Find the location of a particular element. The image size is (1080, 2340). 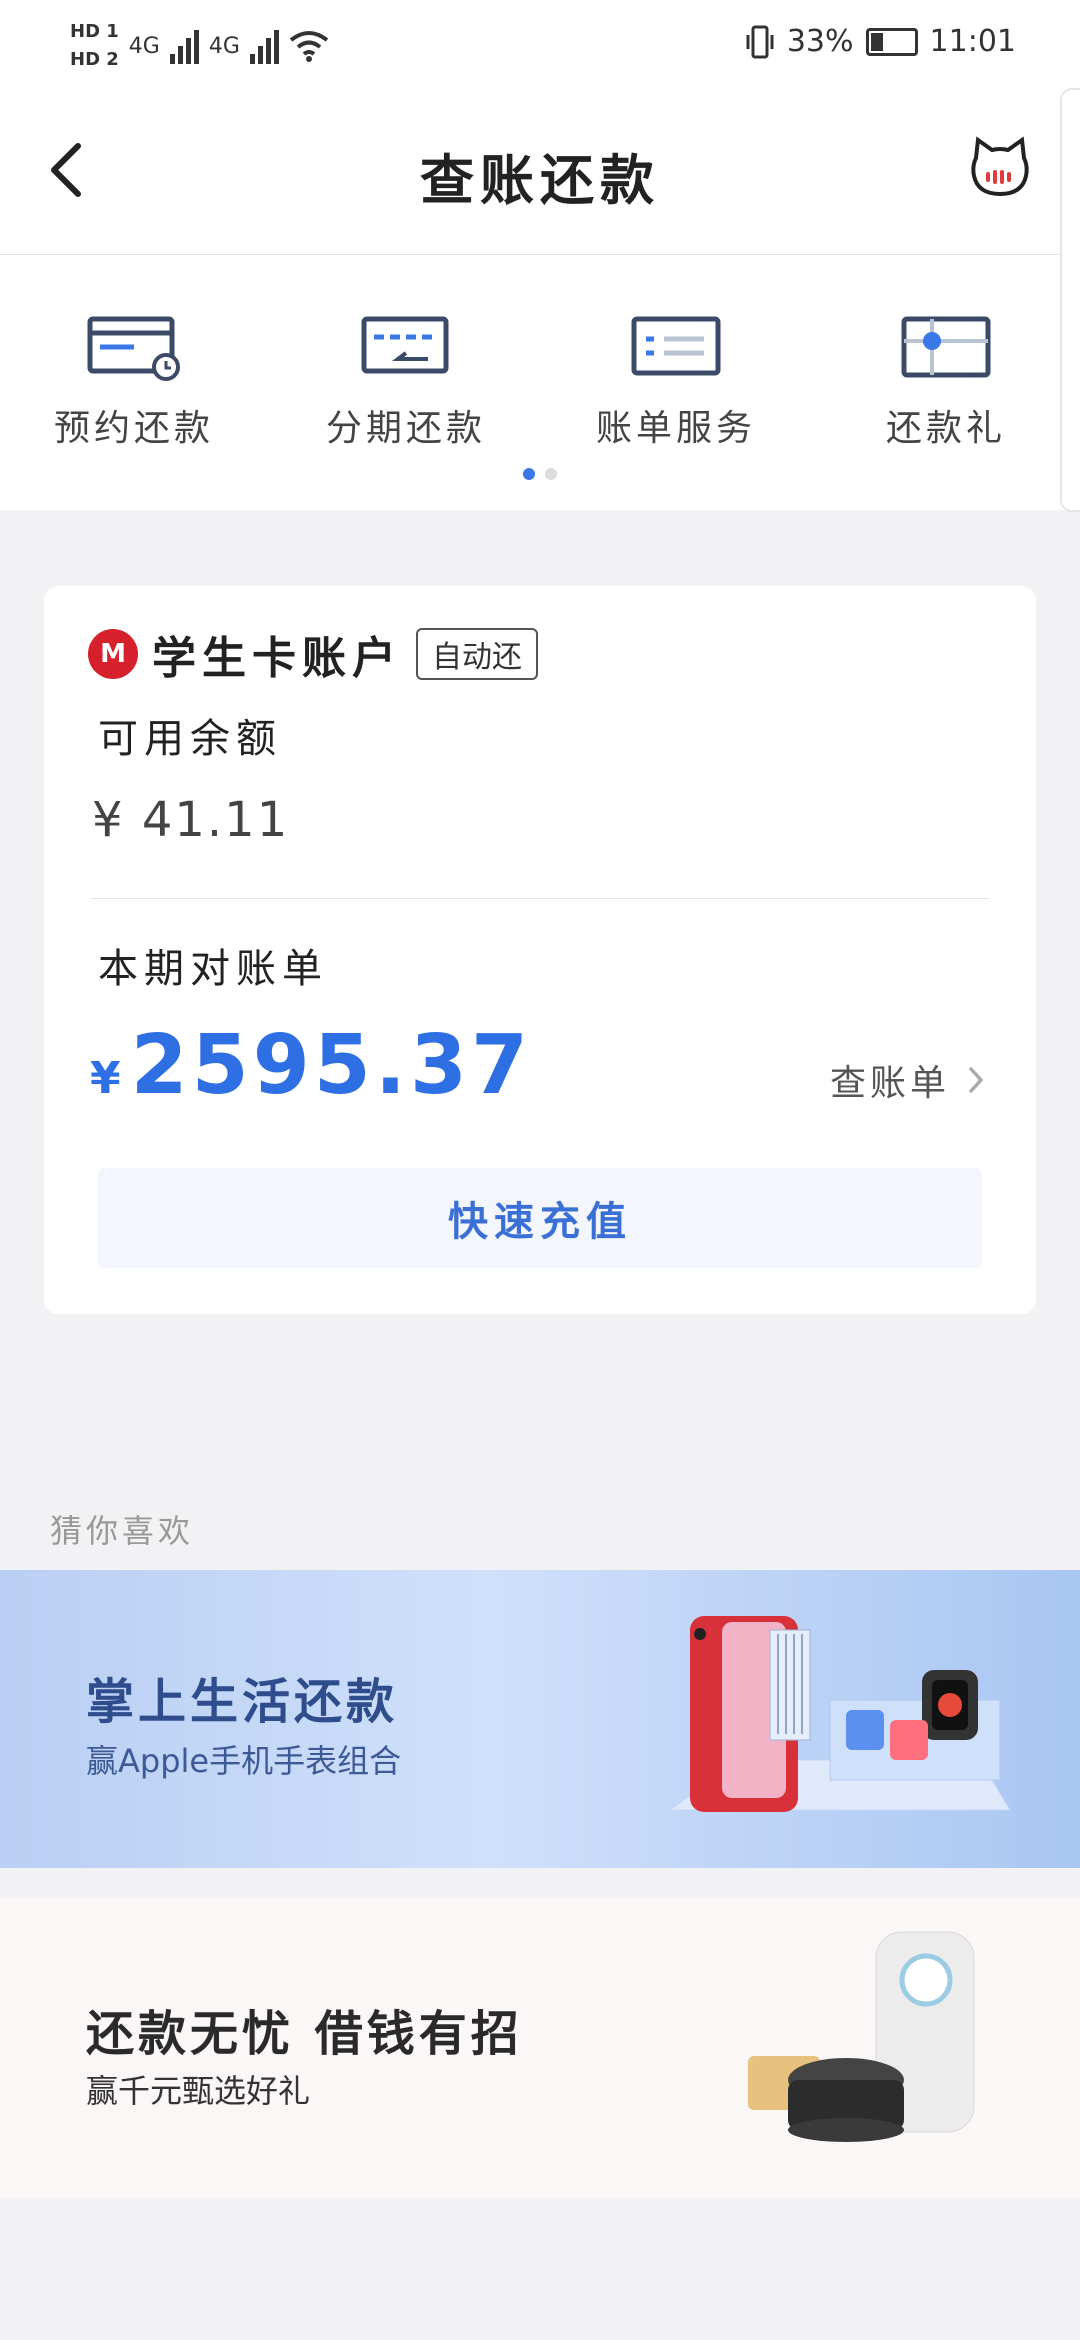

current-bill-amount: ¥2595.37 is located at coordinates (311, 1065).